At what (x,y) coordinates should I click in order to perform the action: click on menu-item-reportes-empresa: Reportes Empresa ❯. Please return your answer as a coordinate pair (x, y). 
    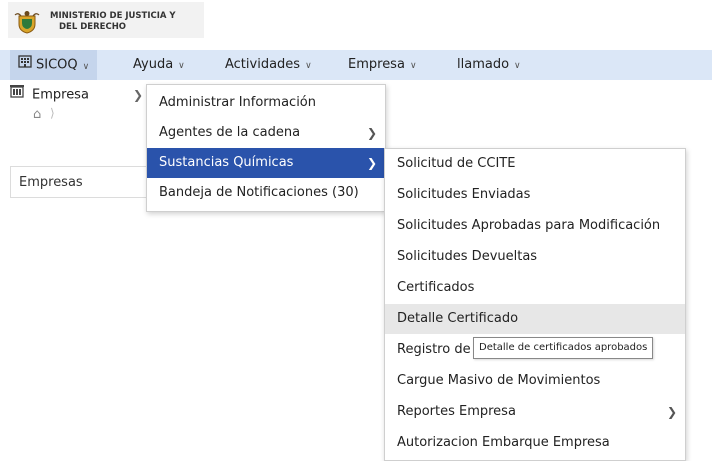
    Looking at the image, I should click on (535, 412).